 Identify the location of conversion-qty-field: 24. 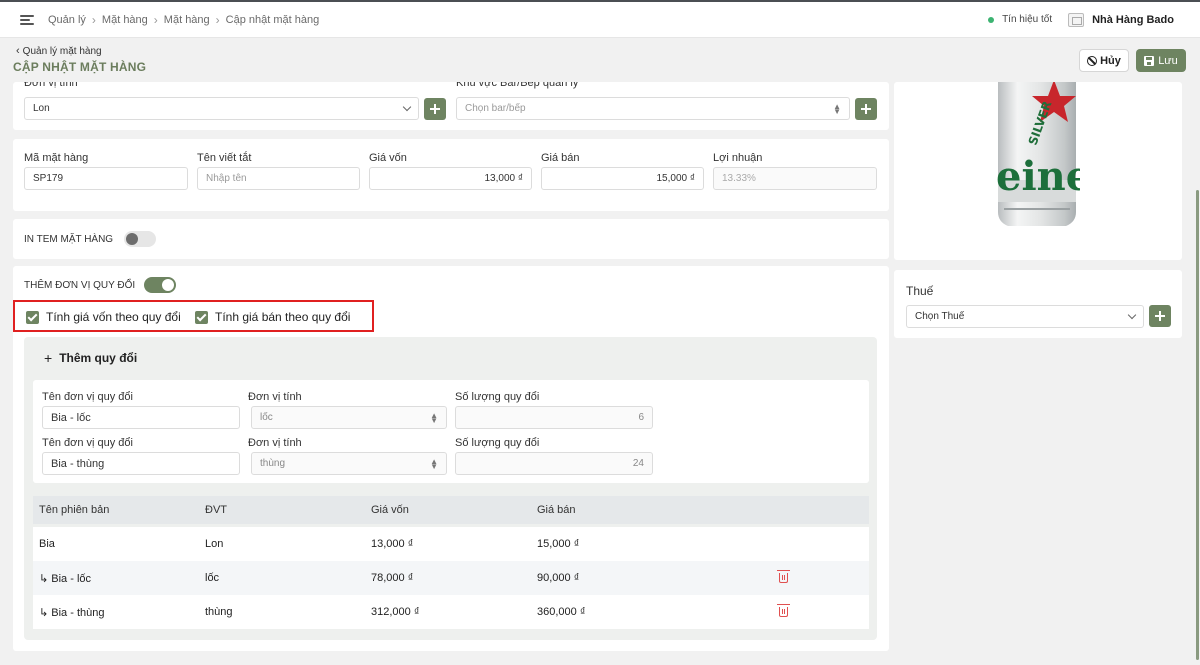
(554, 463).